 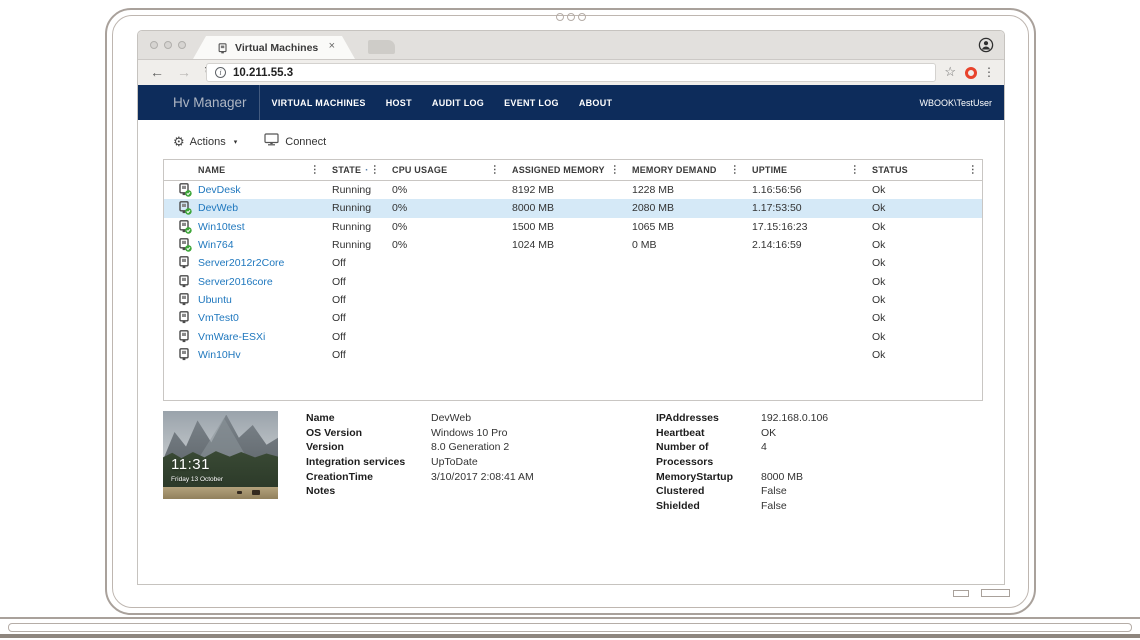 I want to click on column-header-status: STATUS ⋮, so click(x=923, y=170).